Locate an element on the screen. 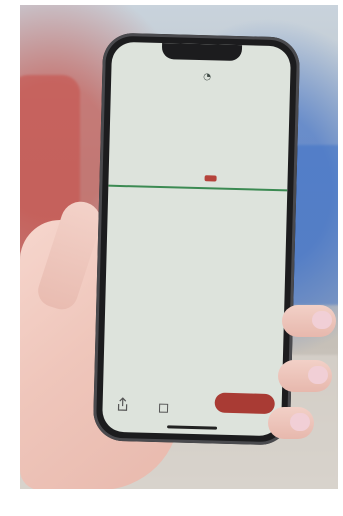  red-marker is located at coordinates (210, 178).